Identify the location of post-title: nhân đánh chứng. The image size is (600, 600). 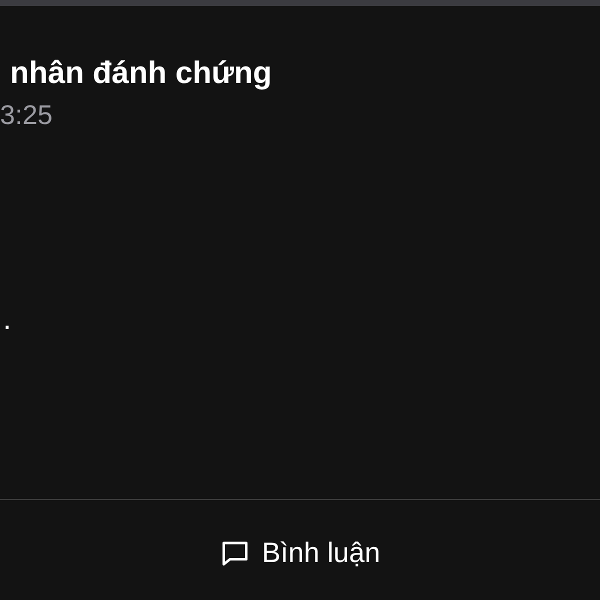
(141, 73).